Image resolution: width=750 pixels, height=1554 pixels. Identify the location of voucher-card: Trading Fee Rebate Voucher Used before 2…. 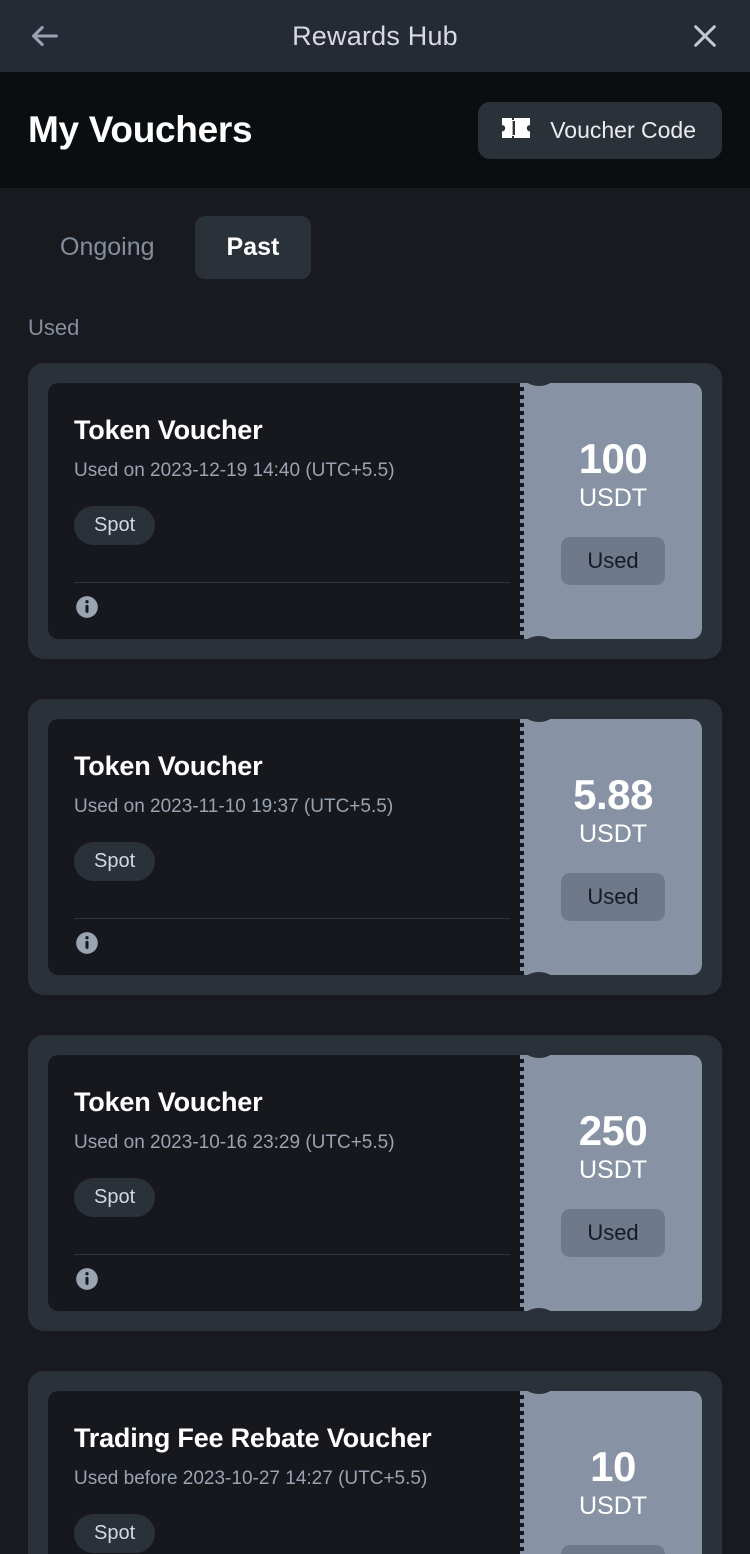
(375, 1462).